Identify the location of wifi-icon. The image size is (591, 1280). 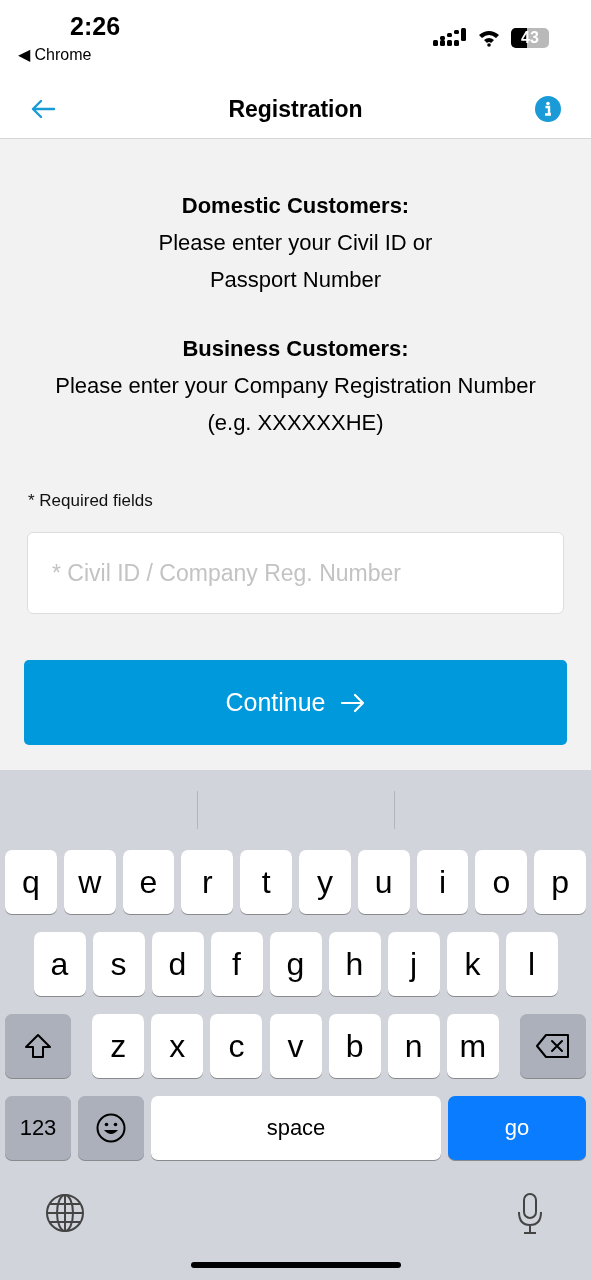
(489, 38).